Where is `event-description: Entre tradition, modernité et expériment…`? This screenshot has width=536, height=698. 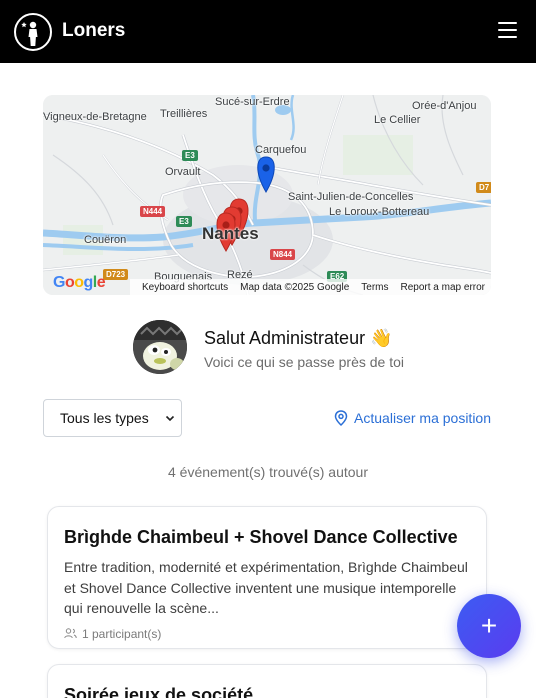
event-description: Entre tradition, modernité et expériment… is located at coordinates (266, 587).